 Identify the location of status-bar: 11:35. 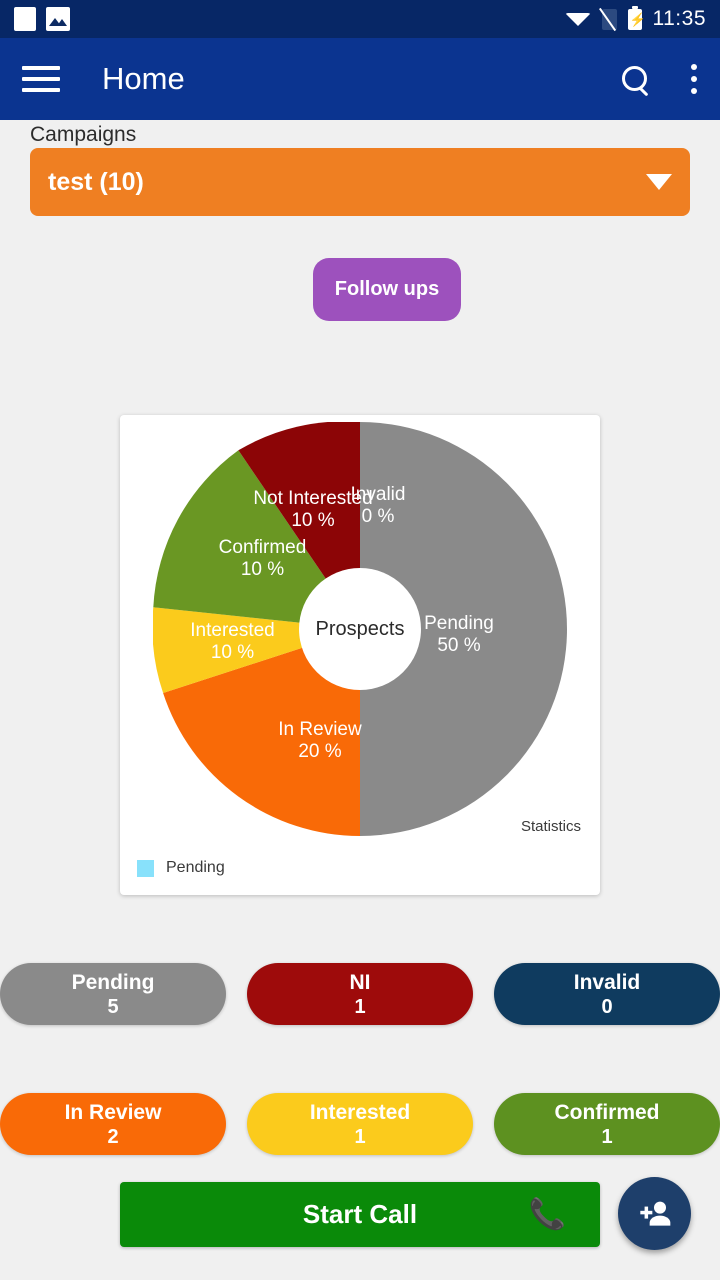
(360, 19).